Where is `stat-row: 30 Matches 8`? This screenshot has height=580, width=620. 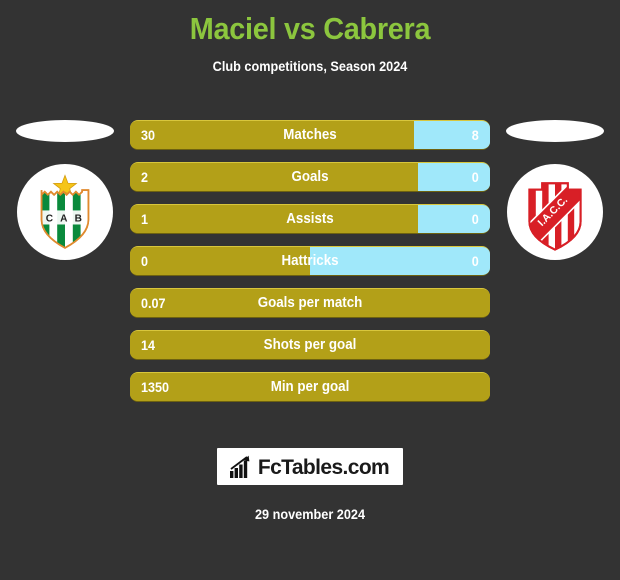
stat-row: 30 Matches 8 is located at coordinates (310, 135).